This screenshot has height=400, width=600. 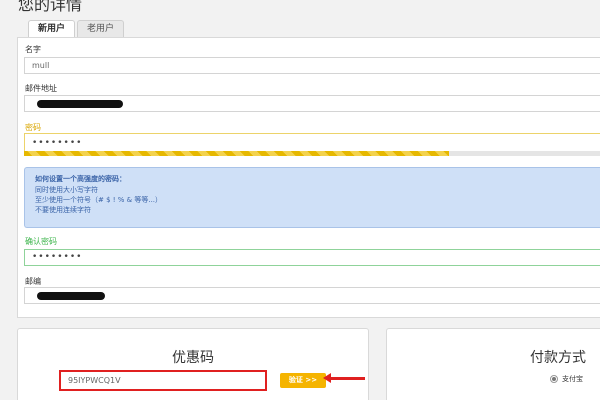 What do you see at coordinates (193, 358) in the screenshot?
I see `coupon-title: 优惠码` at bounding box center [193, 358].